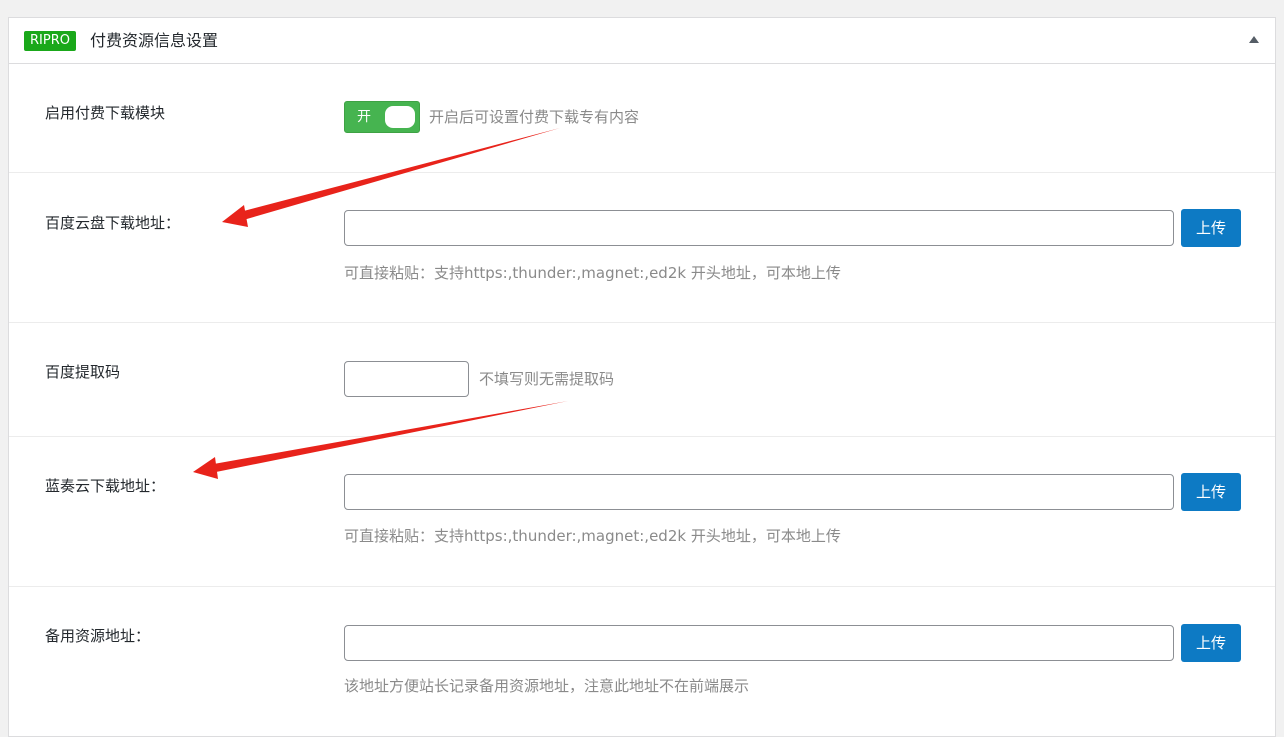  Describe the element at coordinates (642, 41) in the screenshot. I see `panel-header: RIPRO 付费资源信息设置` at that location.